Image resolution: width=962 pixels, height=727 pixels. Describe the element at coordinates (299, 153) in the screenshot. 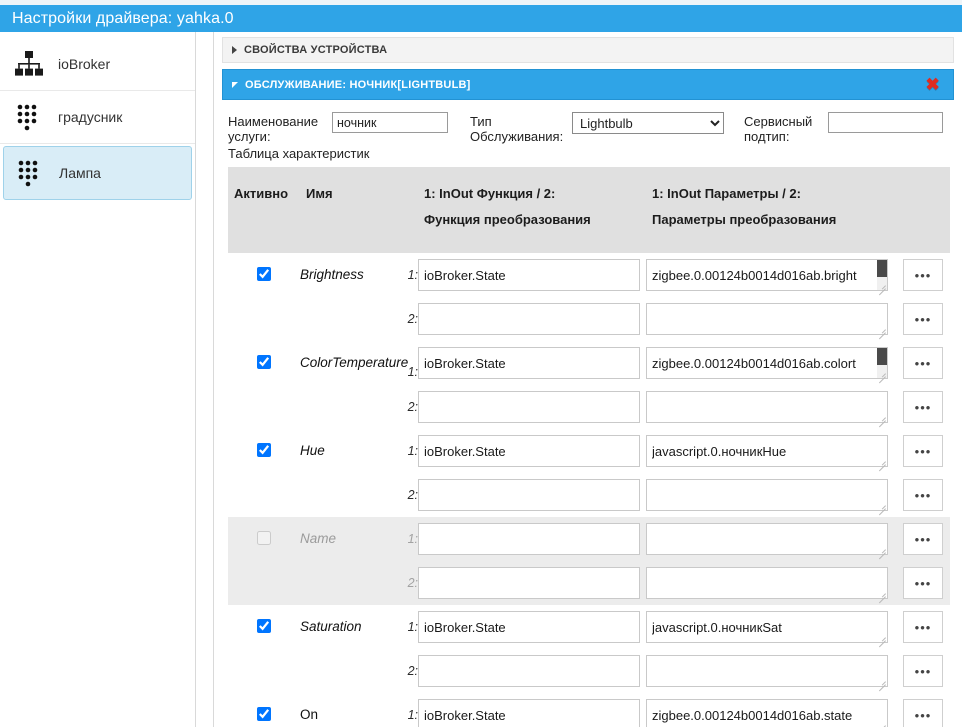

I see `characteristics-table-caption: Таблица характеристик` at that location.